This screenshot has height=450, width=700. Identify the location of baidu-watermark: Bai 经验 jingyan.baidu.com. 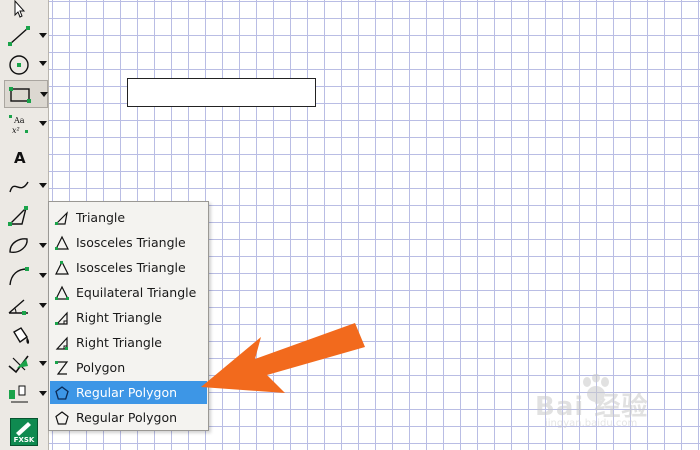
(600, 402).